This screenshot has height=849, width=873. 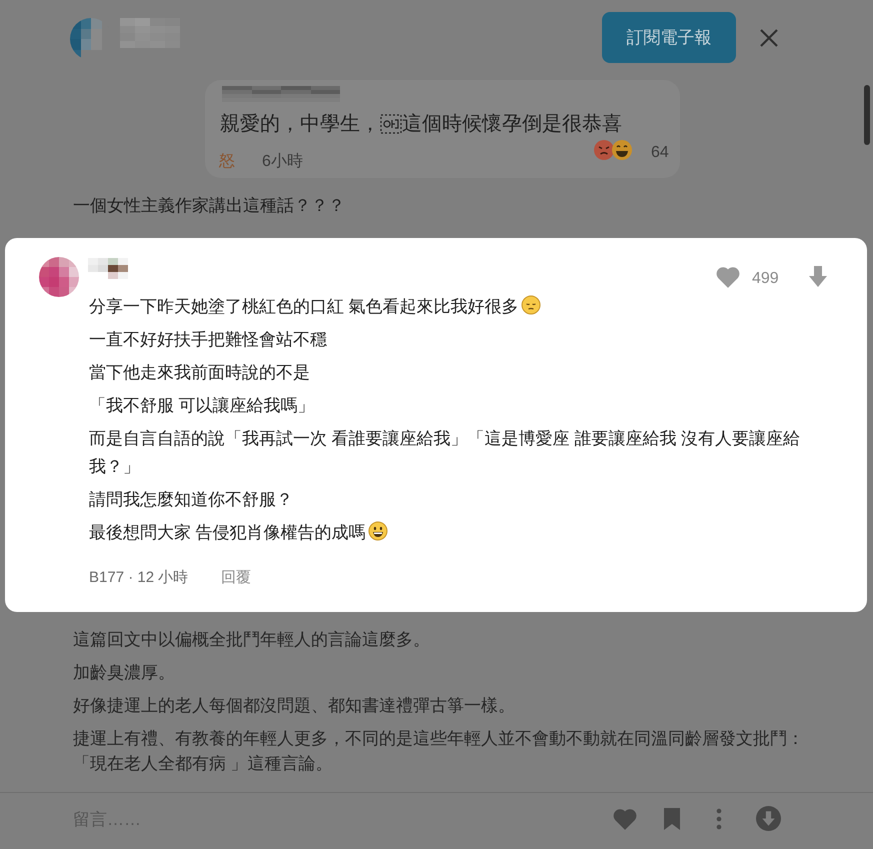 What do you see at coordinates (208, 339) in the screenshot?
I see `comment-text: 一直不好好扶手把難怪會站不穩` at bounding box center [208, 339].